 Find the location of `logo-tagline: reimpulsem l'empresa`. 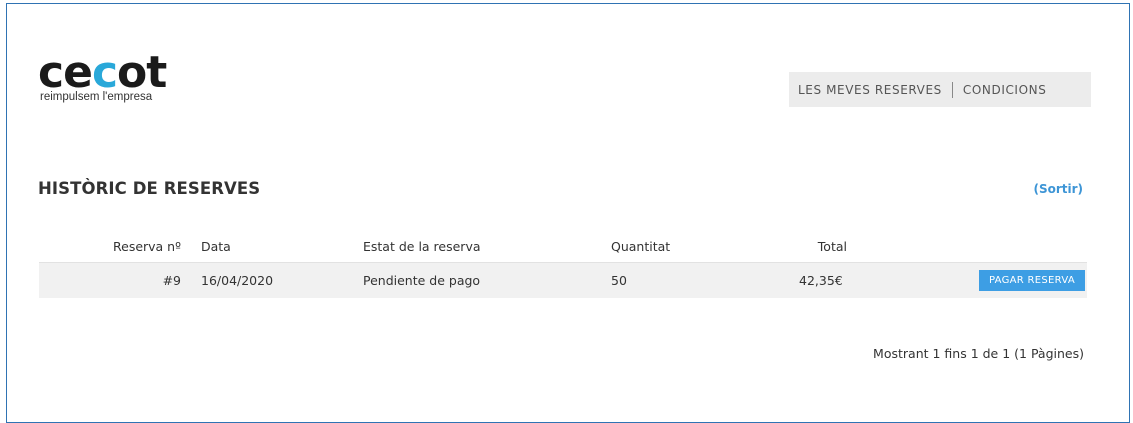

logo-tagline: reimpulsem l'empresa is located at coordinates (96, 97).